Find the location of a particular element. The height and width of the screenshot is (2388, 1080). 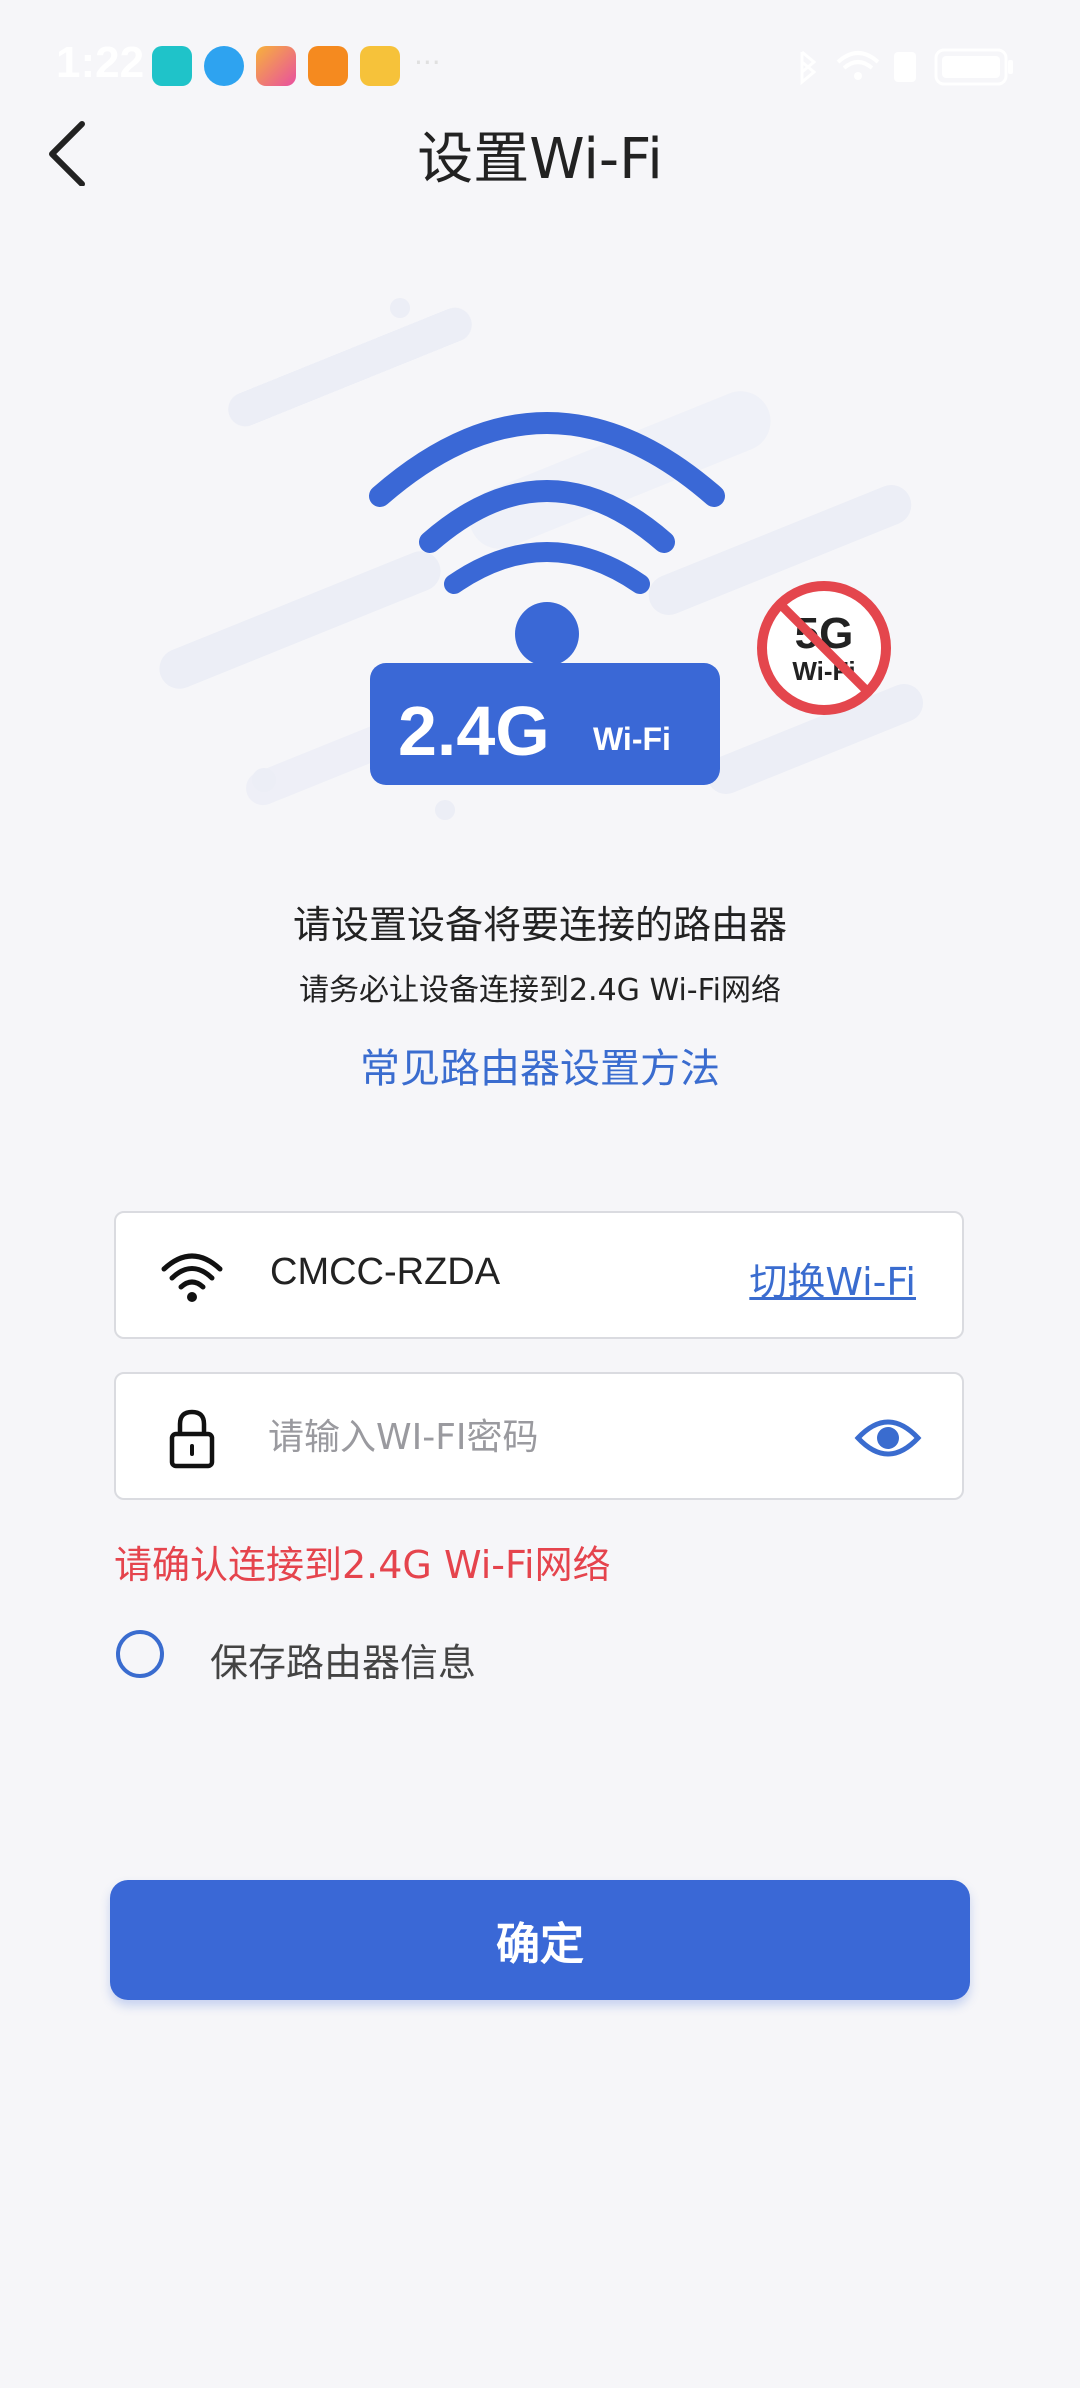

switch-wifi-link: 切换Wi-Fi is located at coordinates (832, 1278).